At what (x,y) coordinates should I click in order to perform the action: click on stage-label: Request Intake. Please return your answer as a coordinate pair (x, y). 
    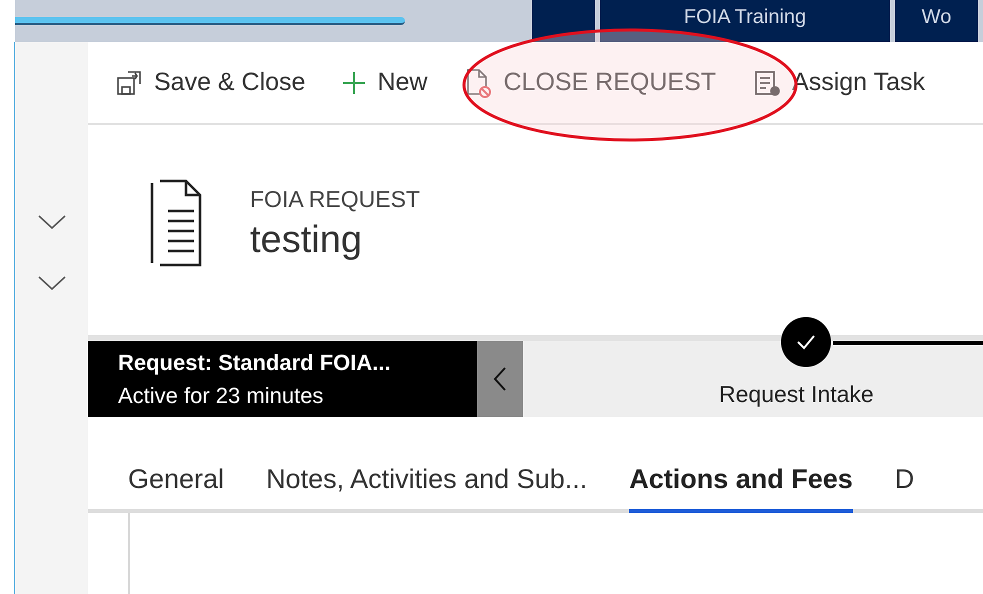
    Looking at the image, I should click on (796, 394).